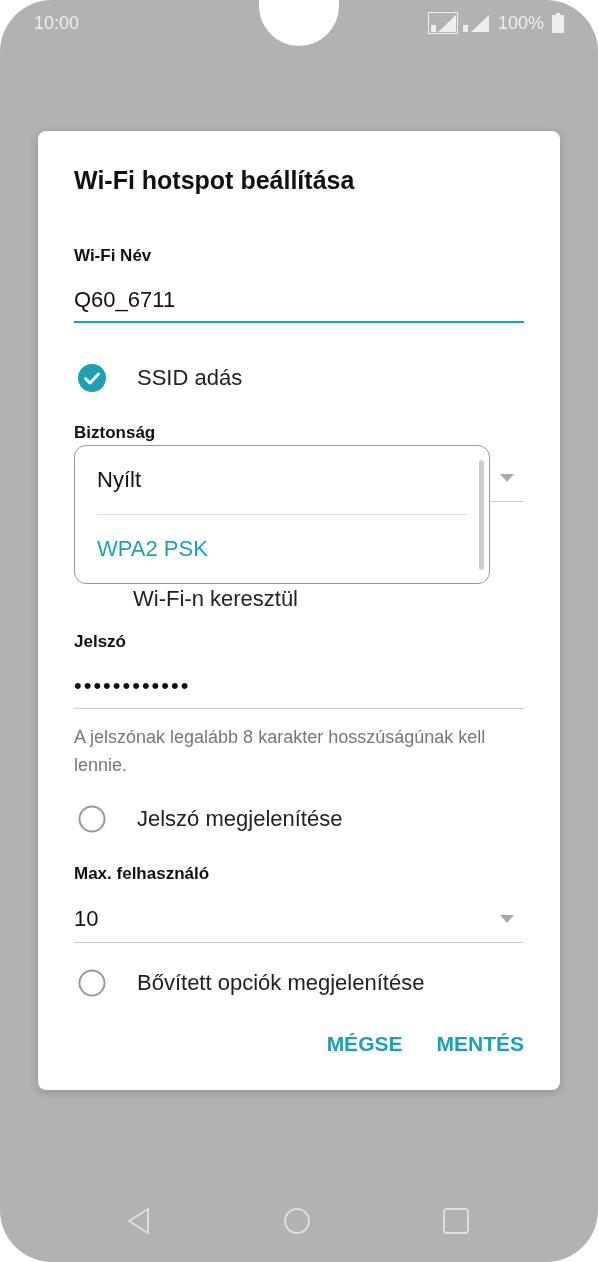 The width and height of the screenshot is (598, 1262). I want to click on field-label: Max. felhasználó, so click(142, 874).